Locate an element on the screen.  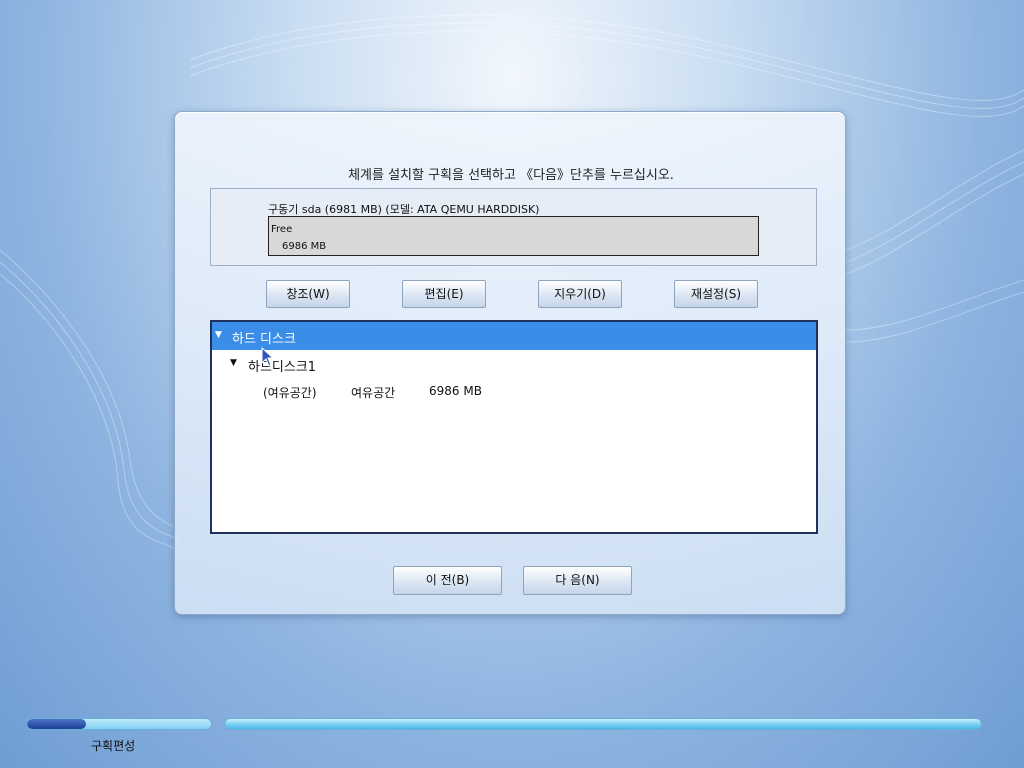
next-button: 다 음(N) is located at coordinates (577, 580).